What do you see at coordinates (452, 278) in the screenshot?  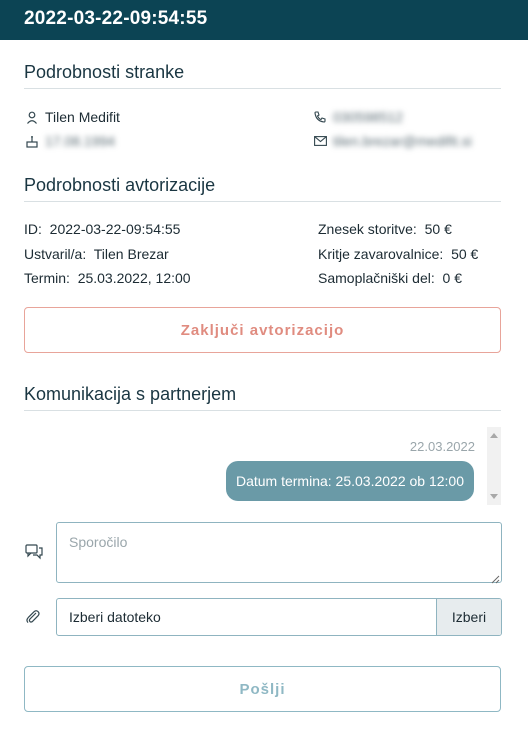 I see `auth-selfpay-value: 0 €` at bounding box center [452, 278].